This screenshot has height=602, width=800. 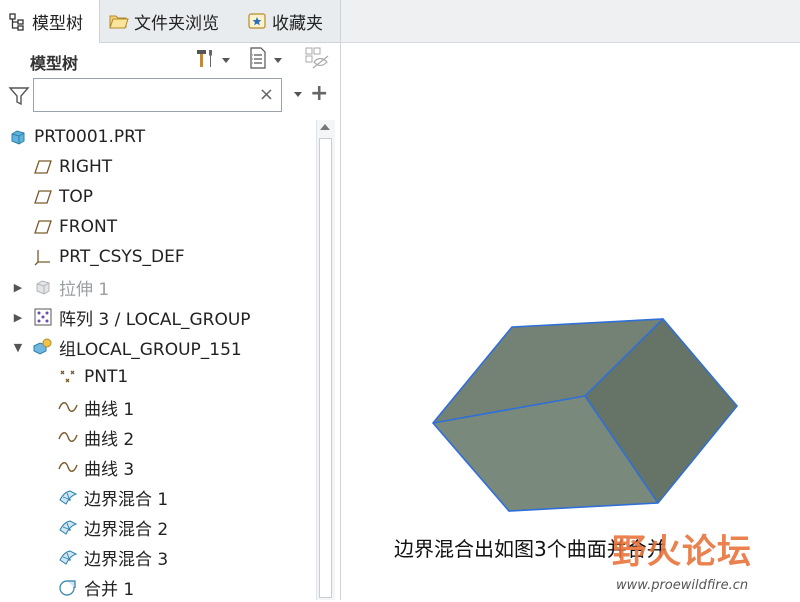 What do you see at coordinates (76, 197) in the screenshot?
I see `tree-item-label: TOP` at bounding box center [76, 197].